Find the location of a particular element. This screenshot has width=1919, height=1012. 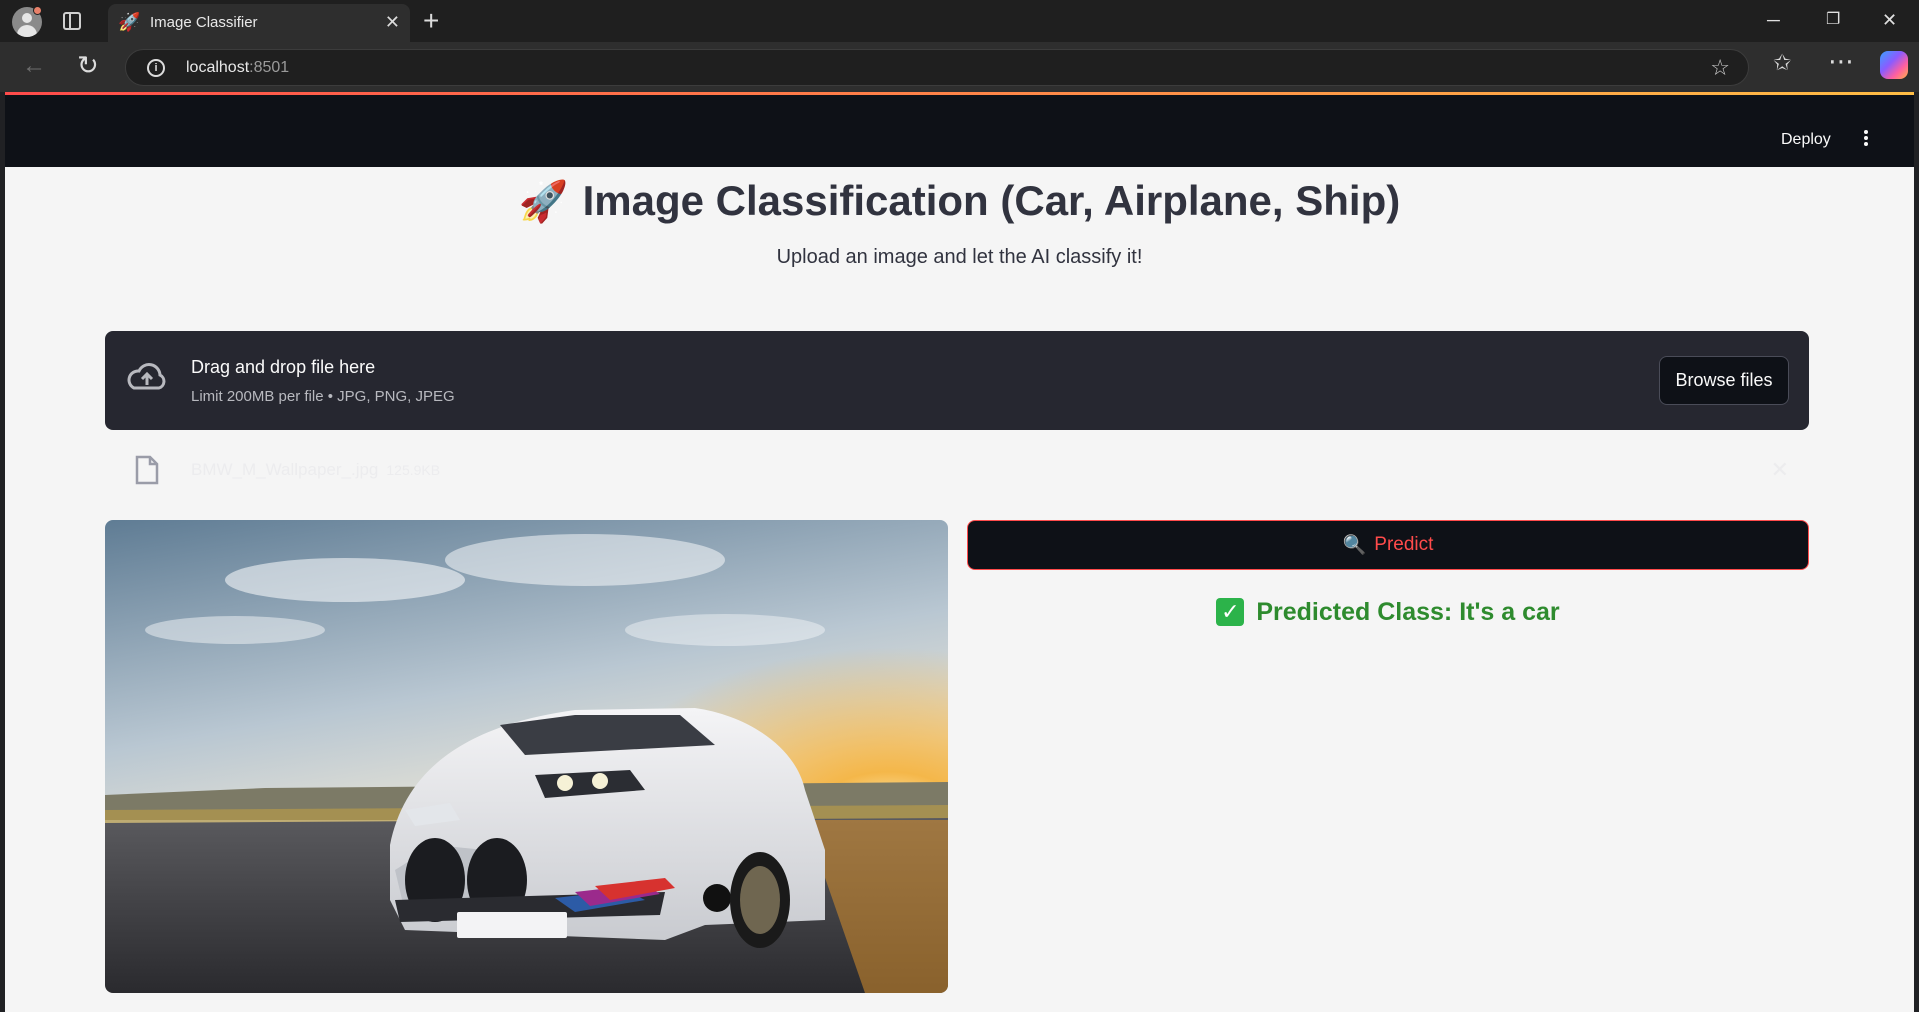

back-icon: ← is located at coordinates (34, 66).